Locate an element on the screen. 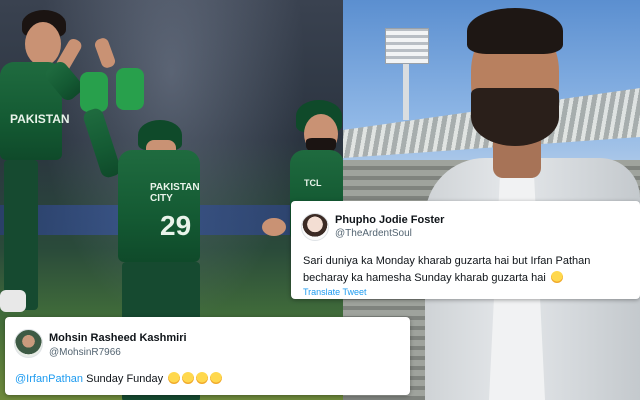 The image size is (640, 400). mention-link: @IrfanPathan is located at coordinates (49, 379).